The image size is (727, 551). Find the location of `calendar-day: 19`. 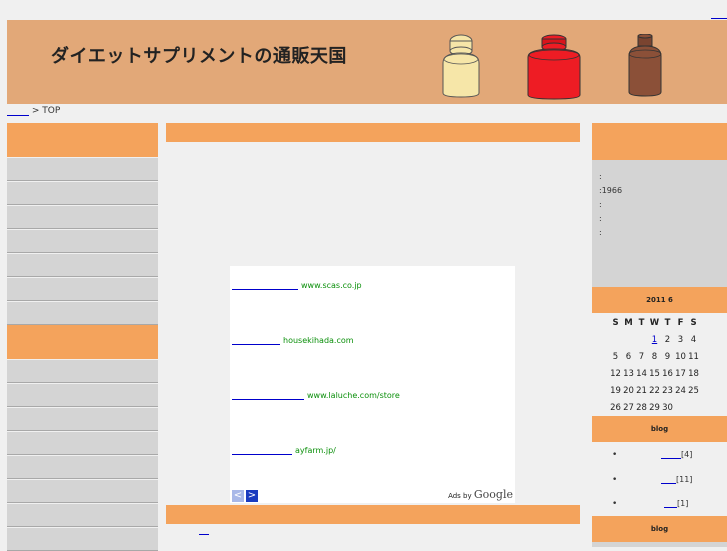

calendar-day: 19 is located at coordinates (615, 390).